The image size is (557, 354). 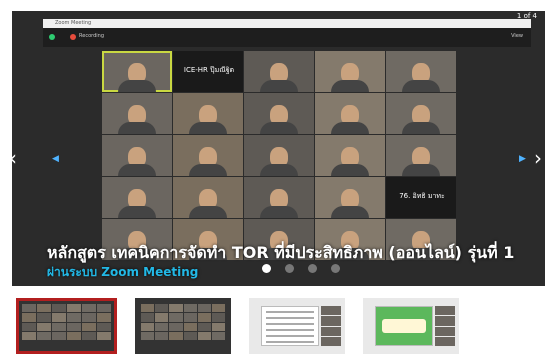 What do you see at coordinates (55, 159) in the screenshot?
I see `zoom-prev-page-icon: ◀` at bounding box center [55, 159].